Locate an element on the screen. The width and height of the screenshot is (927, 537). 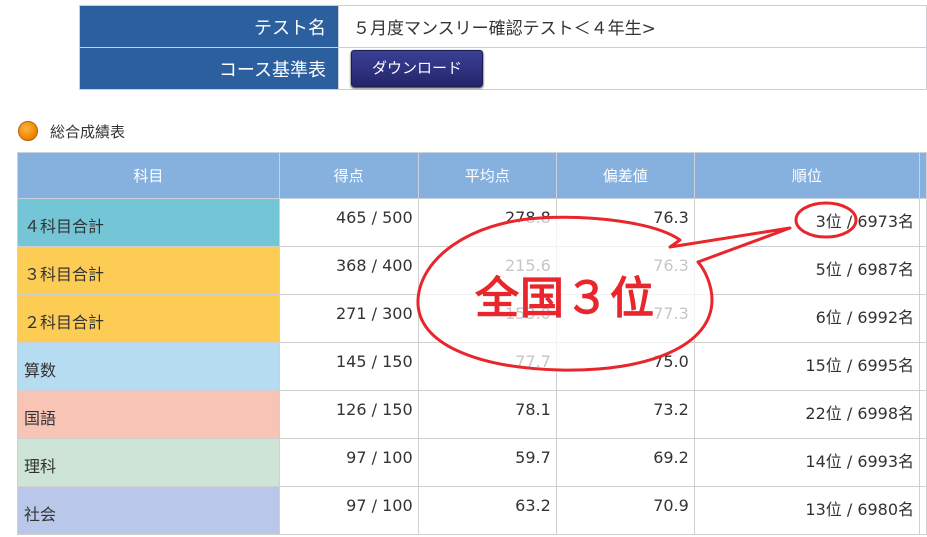
average-cell: 63.2 is located at coordinates (487, 510).